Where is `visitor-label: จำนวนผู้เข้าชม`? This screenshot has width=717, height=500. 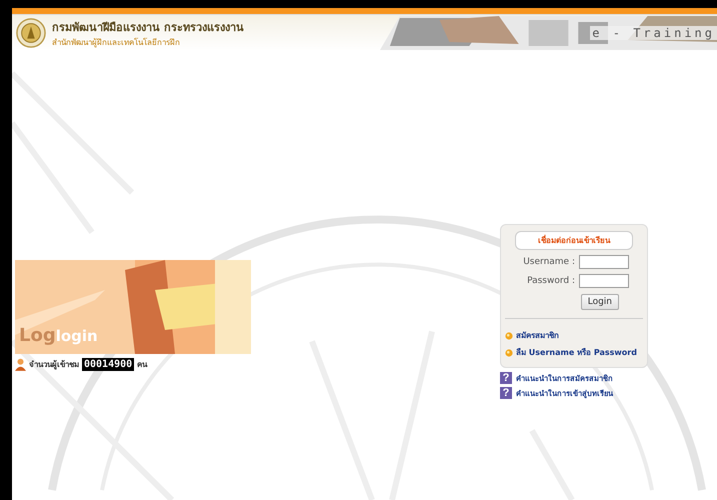
visitor-label: จำนวนผู้เข้าชม is located at coordinates (54, 365).